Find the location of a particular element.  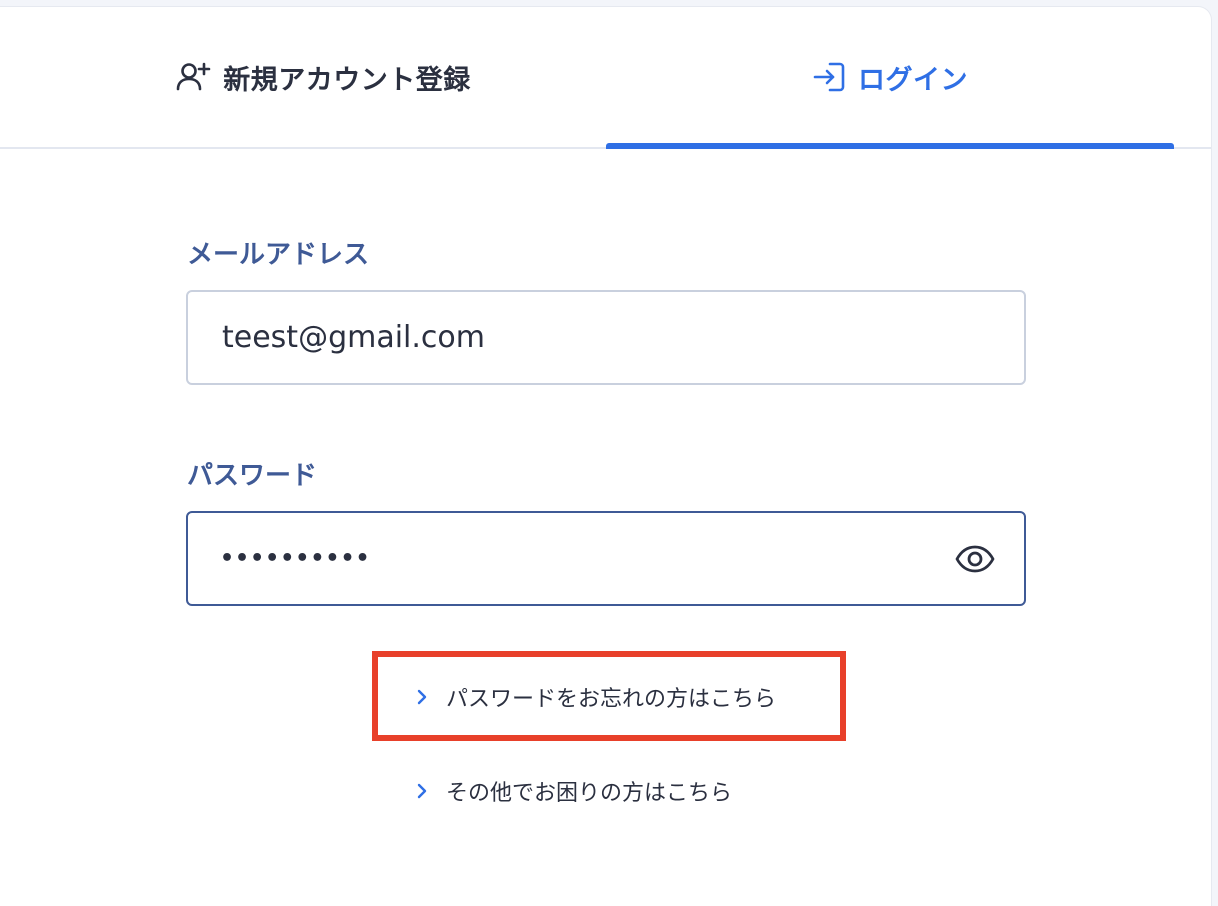

password-label: パスワード is located at coordinates (252, 476).